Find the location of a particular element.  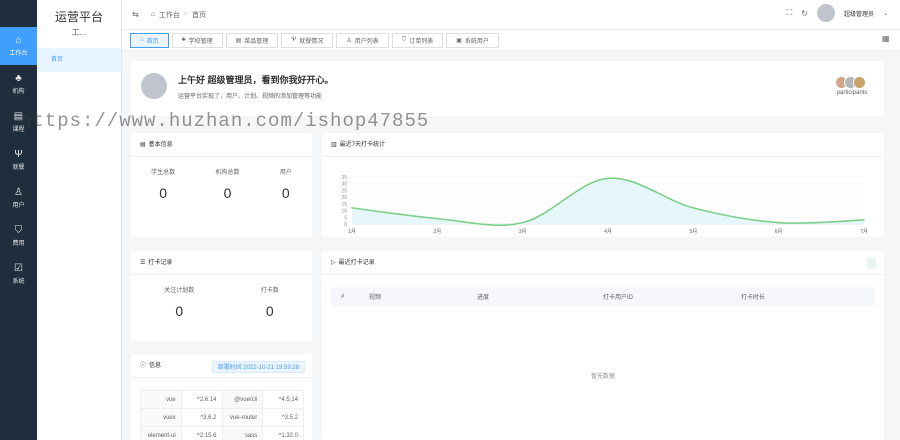

table-row: element-ui ^2.15.6 sass ^1.32.0 is located at coordinates (222, 433).